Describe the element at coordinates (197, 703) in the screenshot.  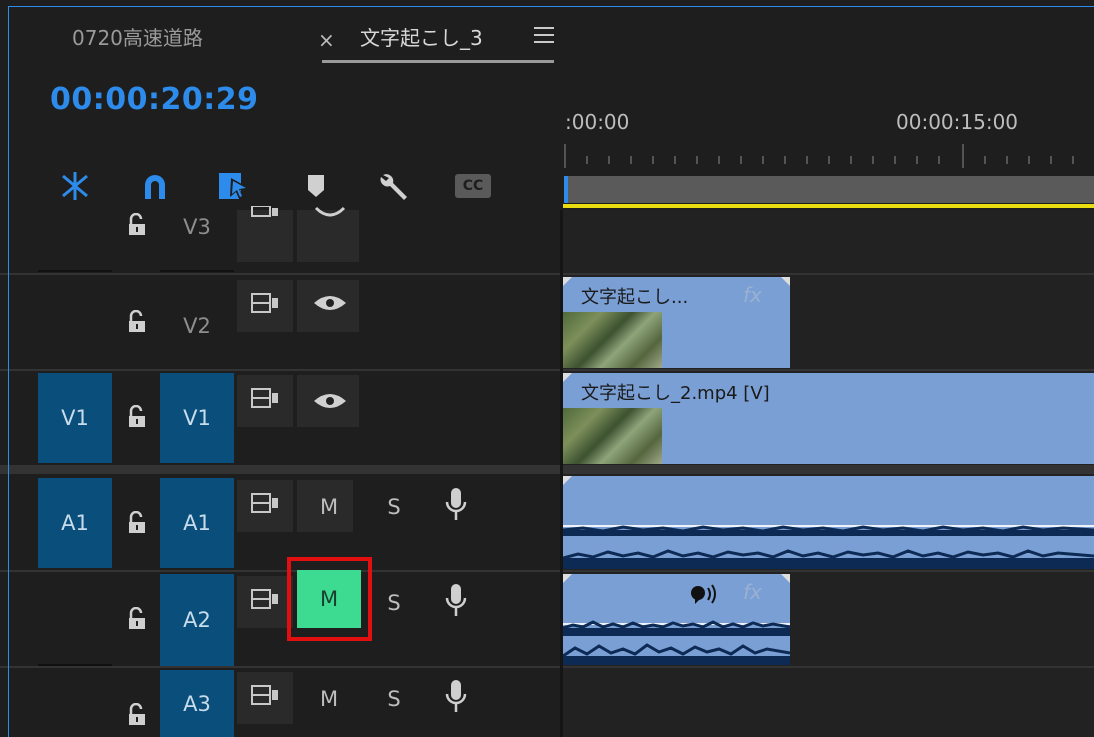
I see `a3-target-patch: A3` at that location.